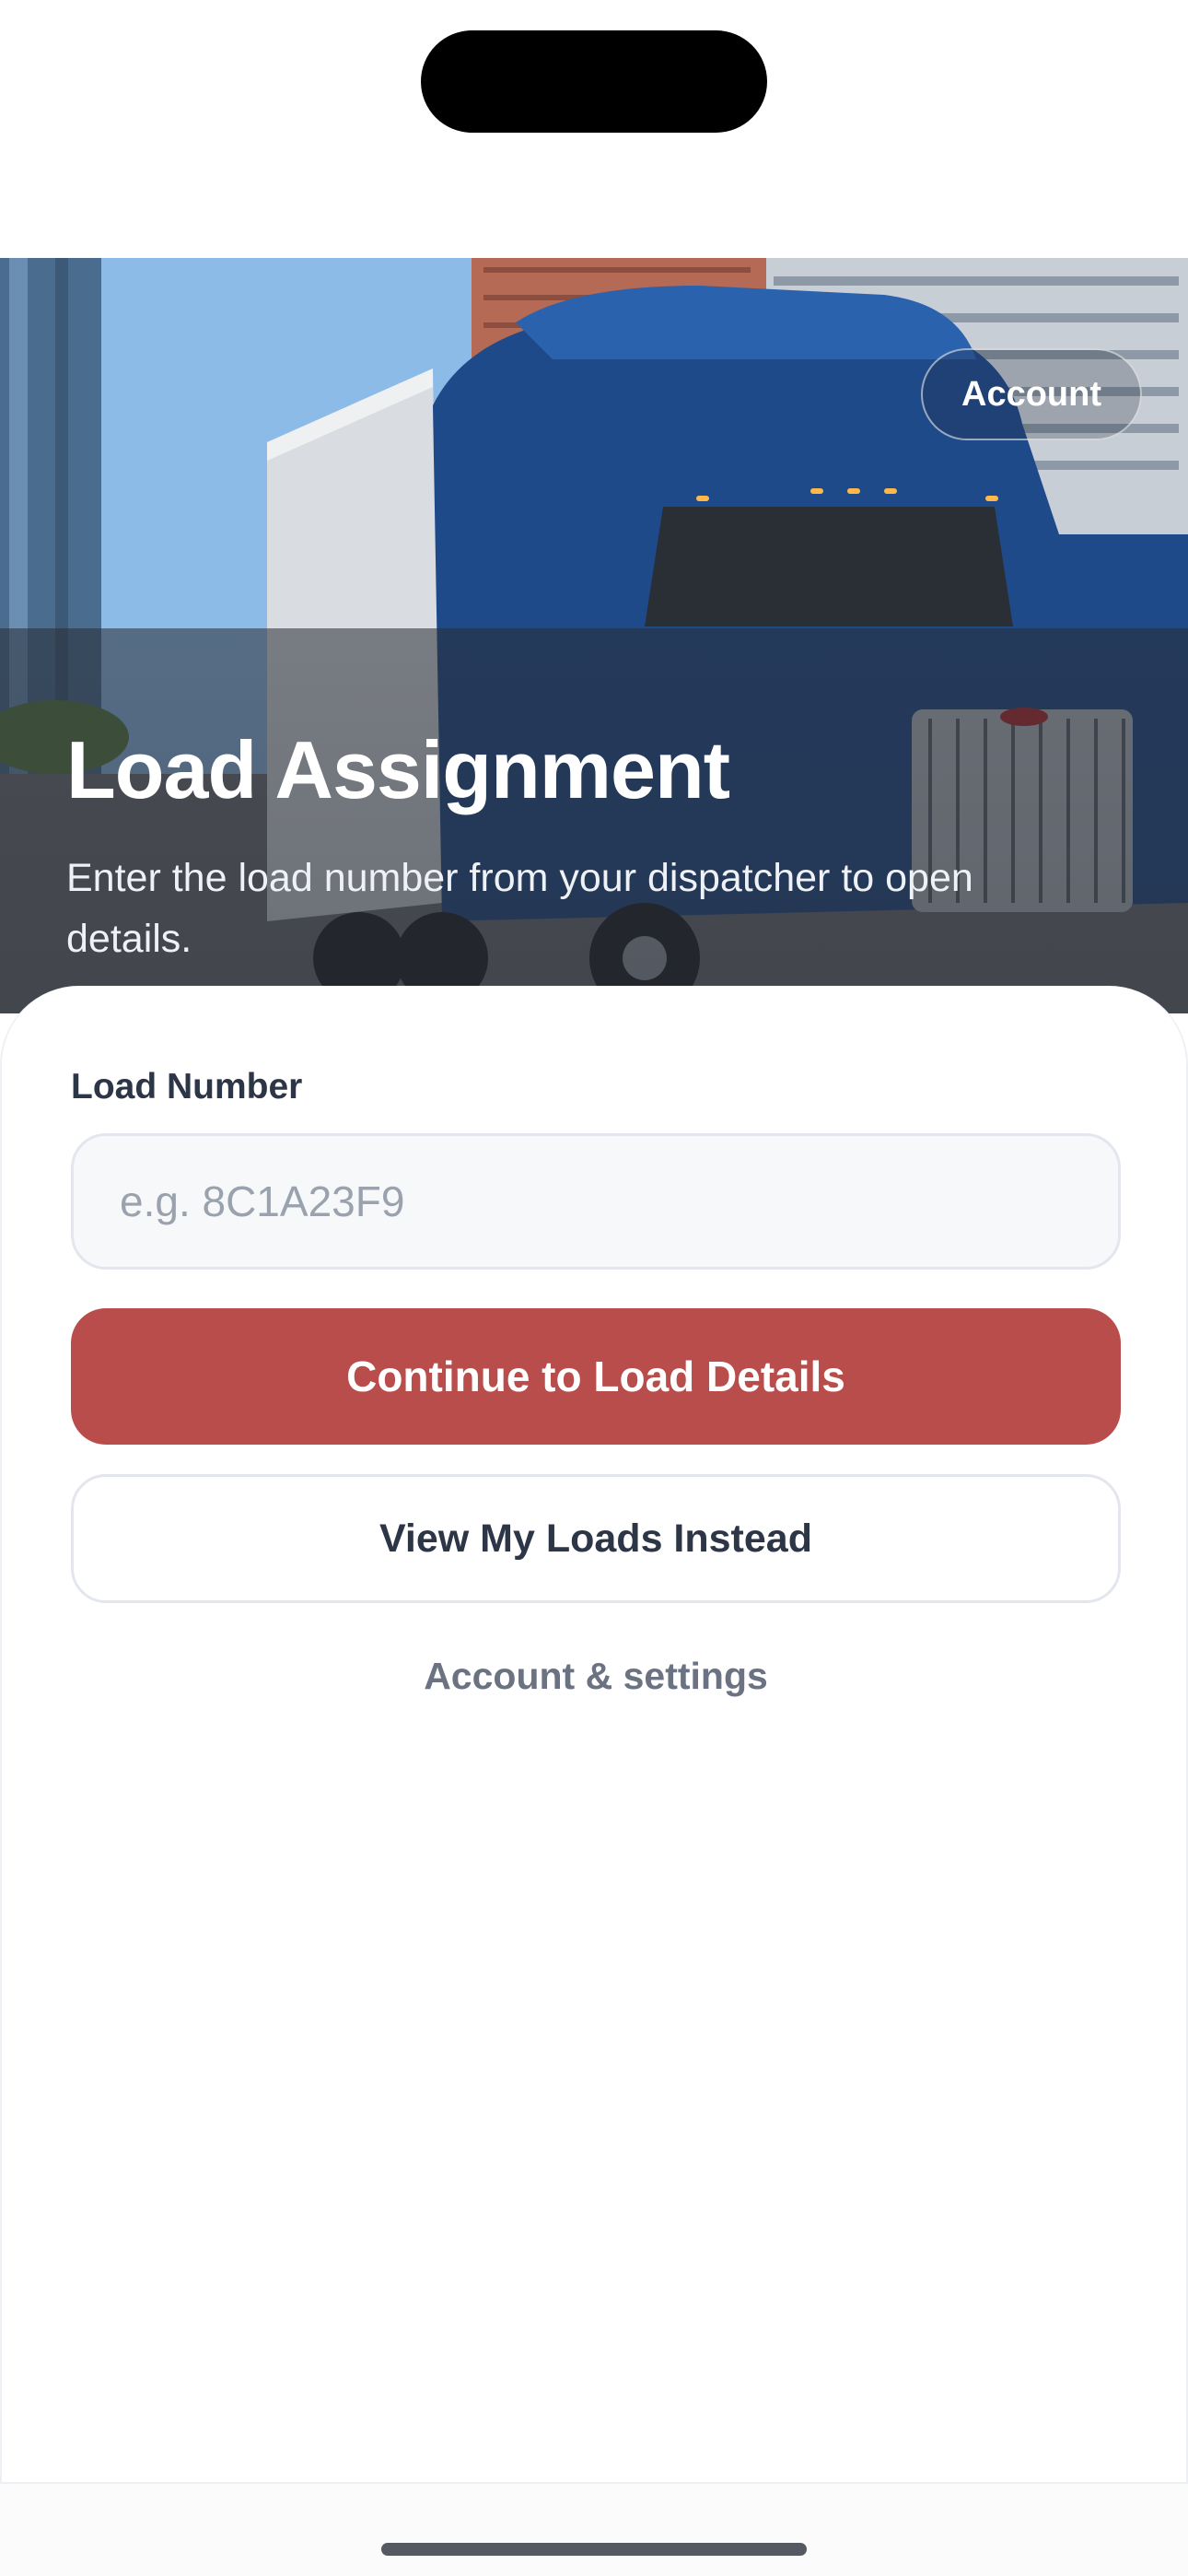 The height and width of the screenshot is (2576, 1188). What do you see at coordinates (1031, 394) in the screenshot?
I see `account-button: Account` at bounding box center [1031, 394].